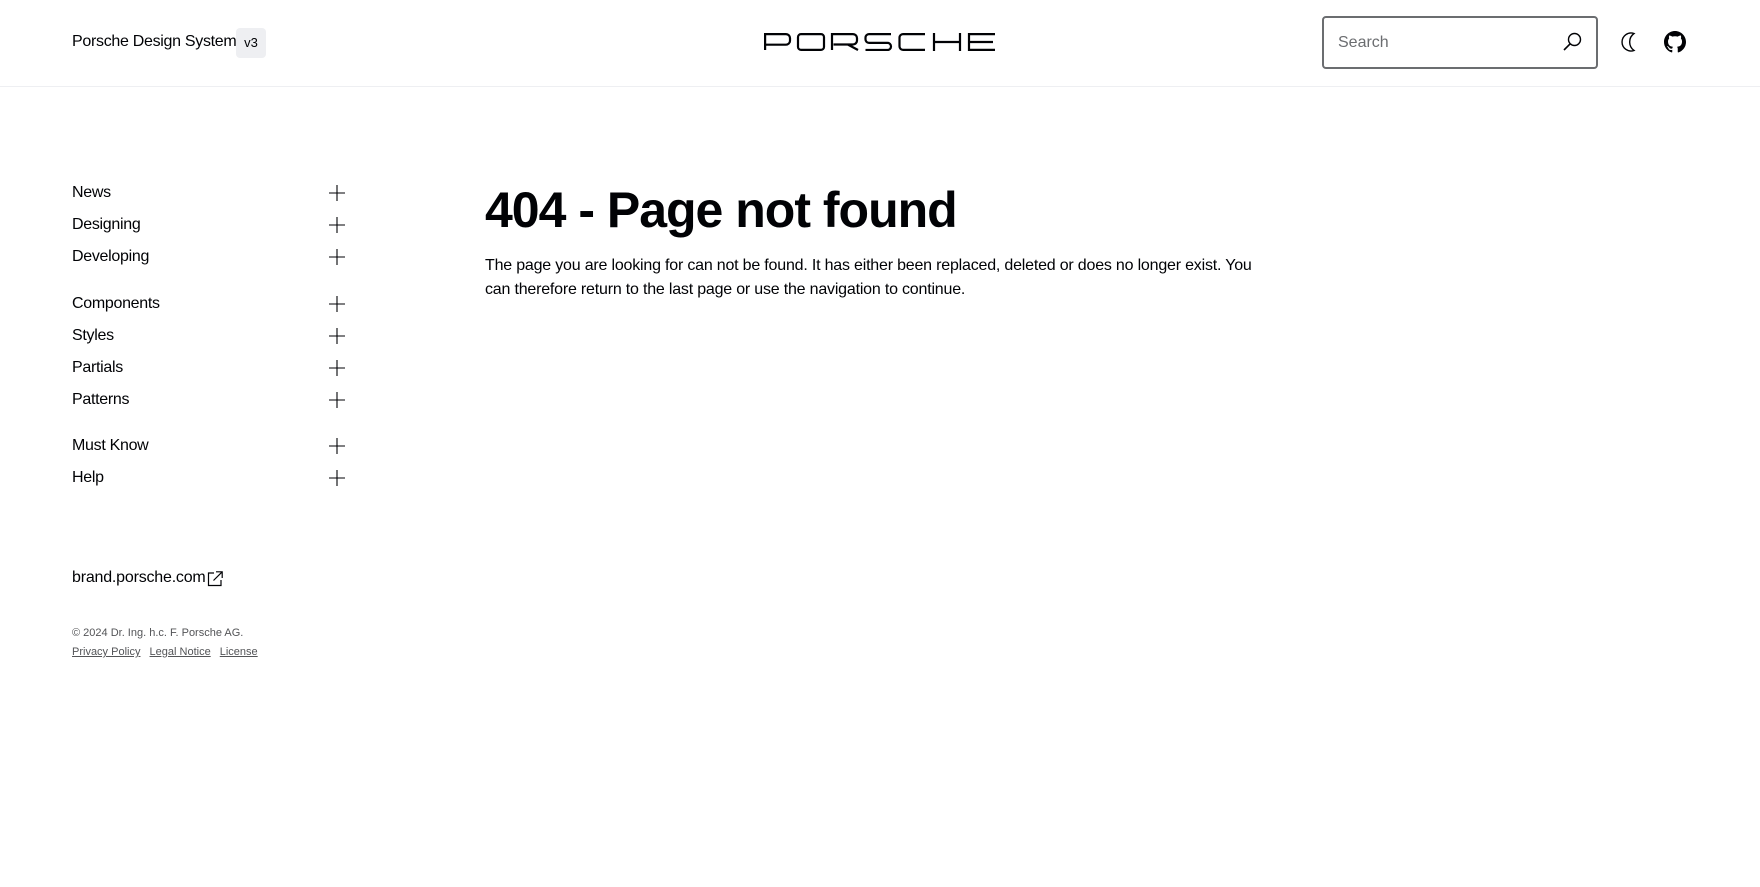 This screenshot has width=1760, height=887. What do you see at coordinates (97, 367) in the screenshot?
I see `sidebar-item-label: Partials` at bounding box center [97, 367].